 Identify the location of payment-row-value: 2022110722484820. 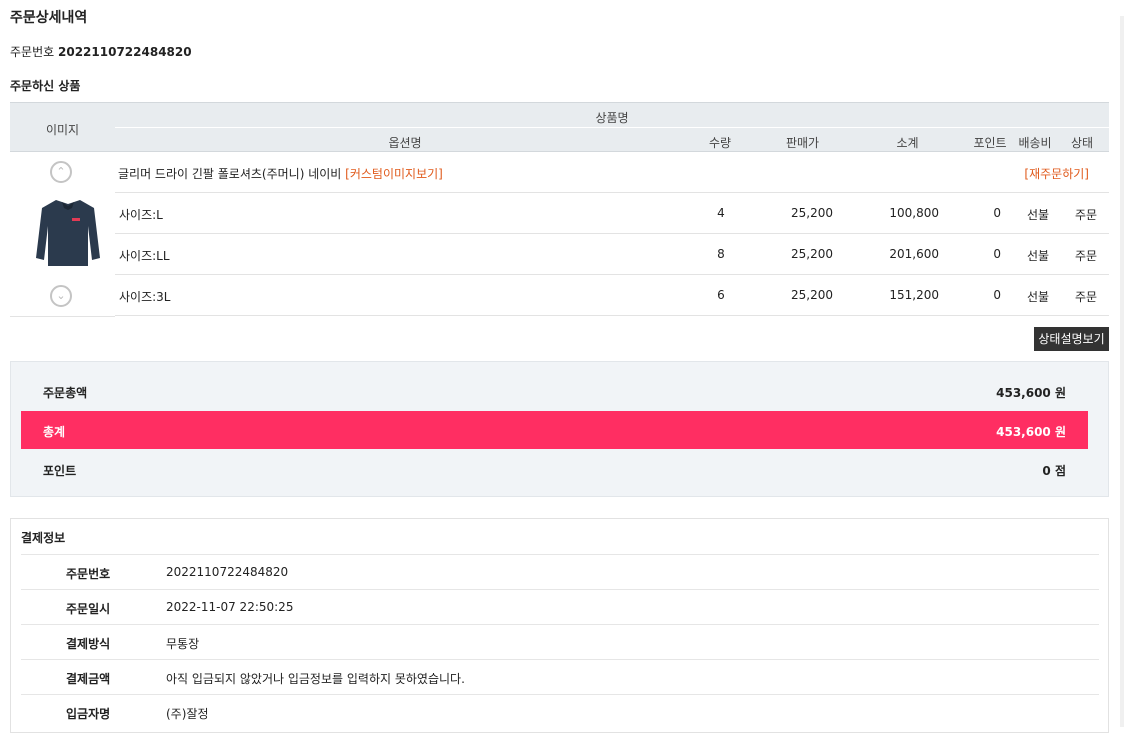
(227, 572).